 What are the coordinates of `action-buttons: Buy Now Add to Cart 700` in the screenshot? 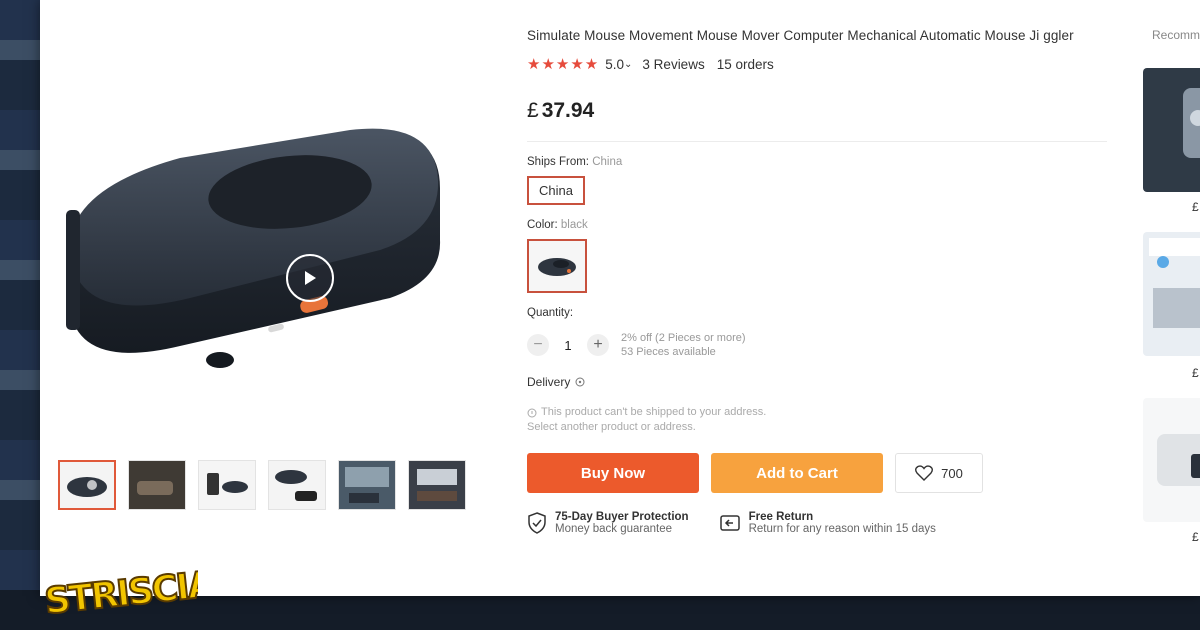 It's located at (822, 473).